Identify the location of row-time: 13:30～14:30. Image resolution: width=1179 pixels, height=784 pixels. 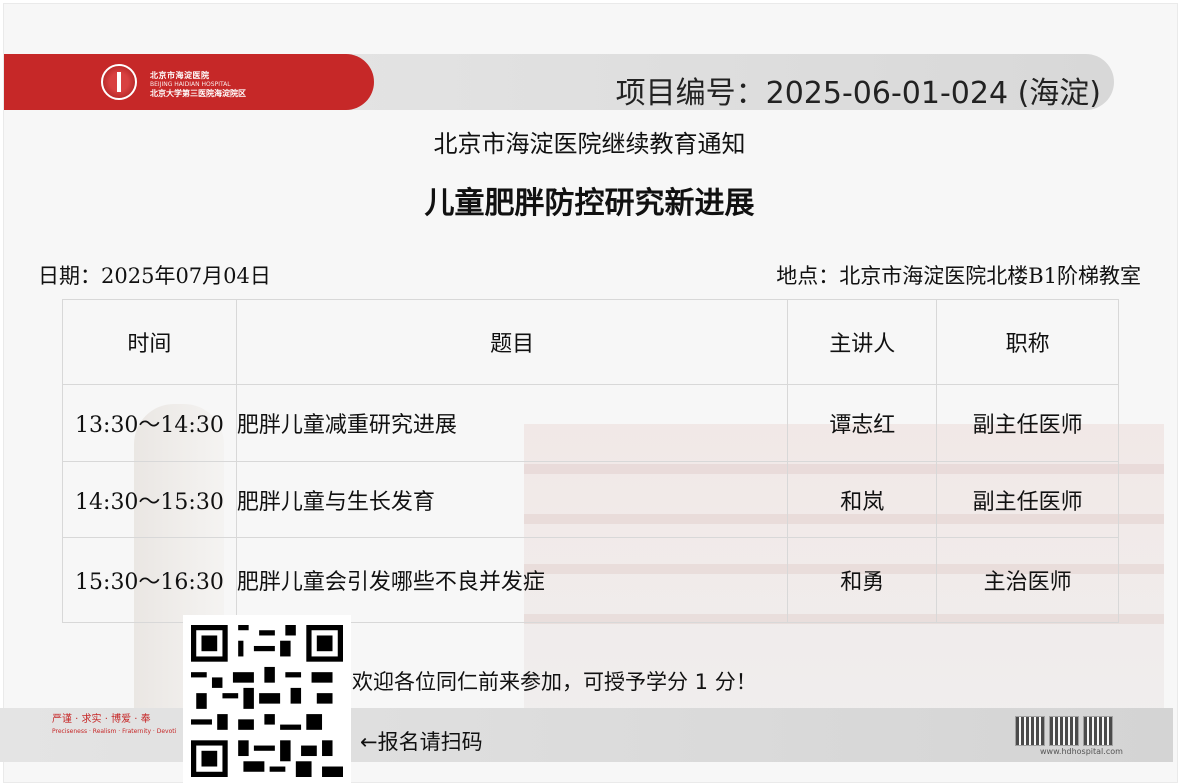
(149, 423).